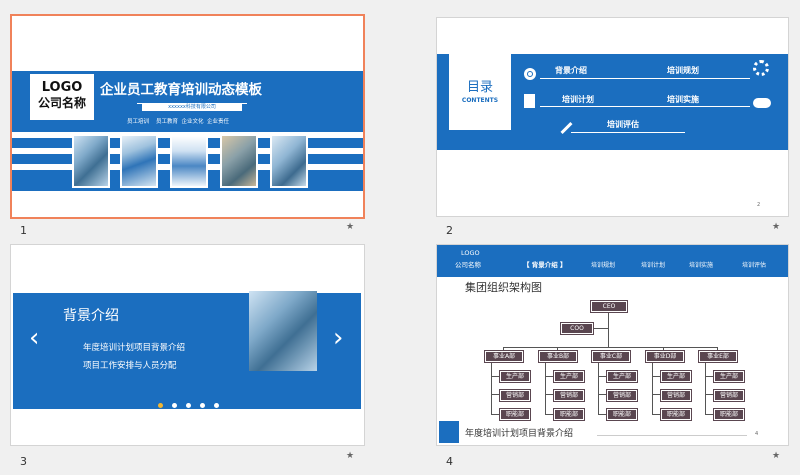 The image size is (800, 475). I want to click on gear-icon, so click(761, 68).